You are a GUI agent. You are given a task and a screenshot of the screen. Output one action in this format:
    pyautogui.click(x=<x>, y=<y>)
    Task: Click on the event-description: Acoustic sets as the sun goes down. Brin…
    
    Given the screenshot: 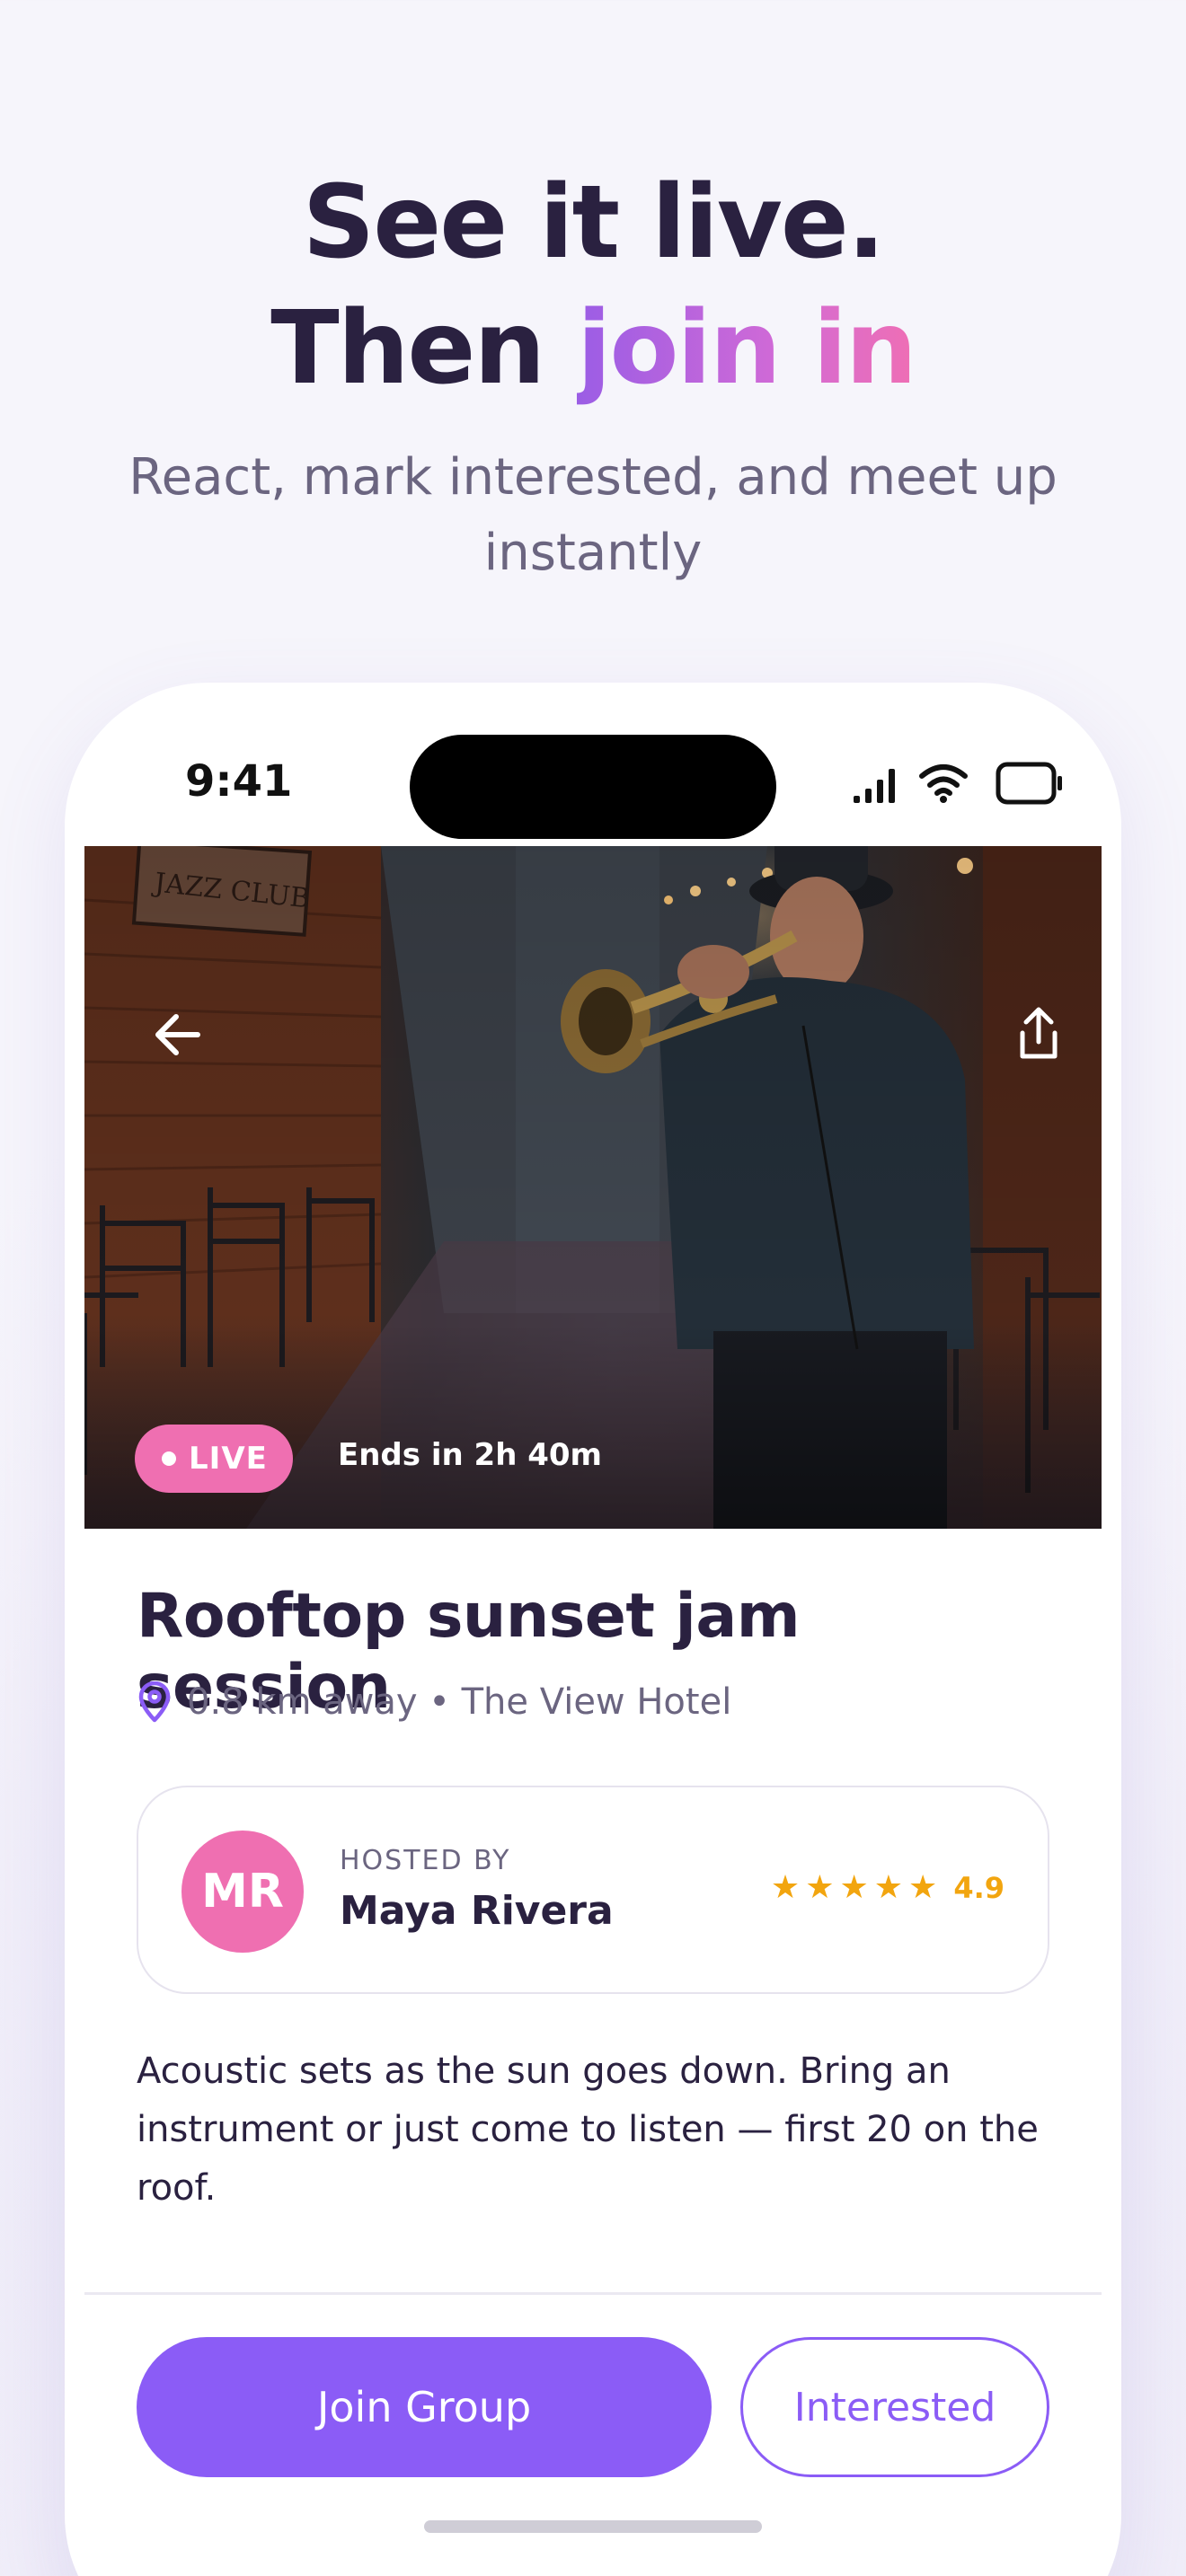 What is the action you would take?
    pyautogui.click(x=588, y=2130)
    